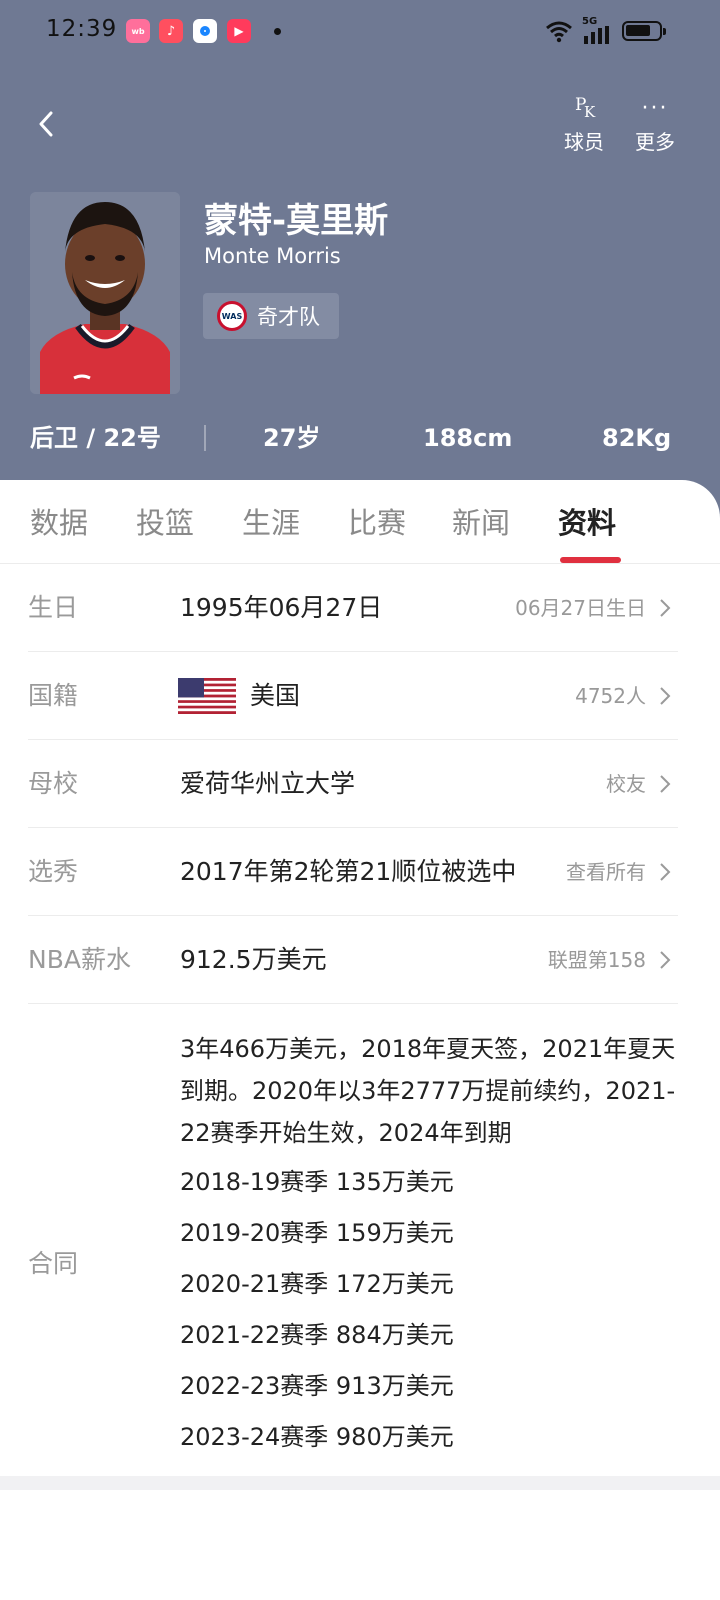 The height and width of the screenshot is (1600, 720). Describe the element at coordinates (584, 142) in the screenshot. I see `compare-players-label: 球员` at that location.